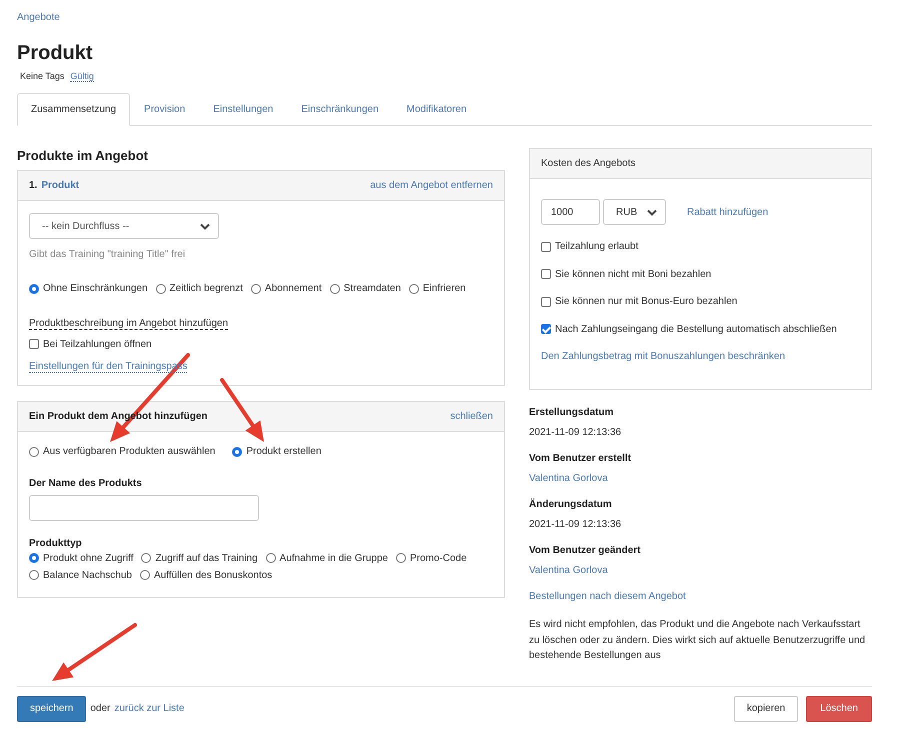 This screenshot has width=918, height=749. Describe the element at coordinates (144, 507) in the screenshot. I see `input-field` at that location.